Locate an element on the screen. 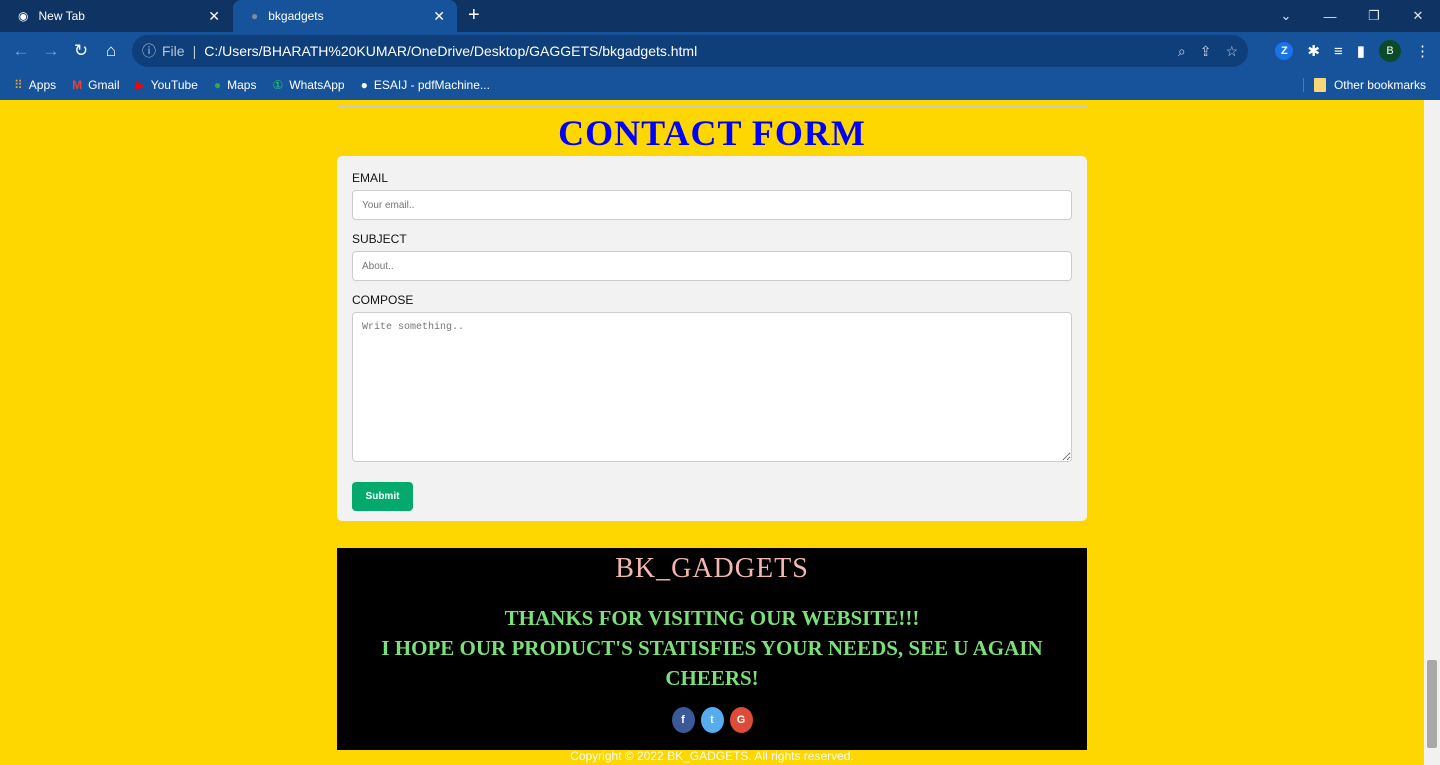 The height and width of the screenshot is (765, 1440). twitter-icon: t is located at coordinates (712, 720).